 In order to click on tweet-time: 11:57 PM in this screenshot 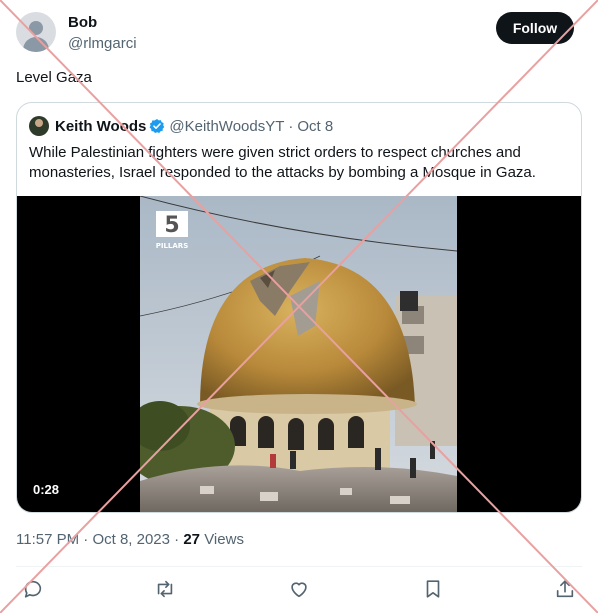, I will do `click(47, 539)`.